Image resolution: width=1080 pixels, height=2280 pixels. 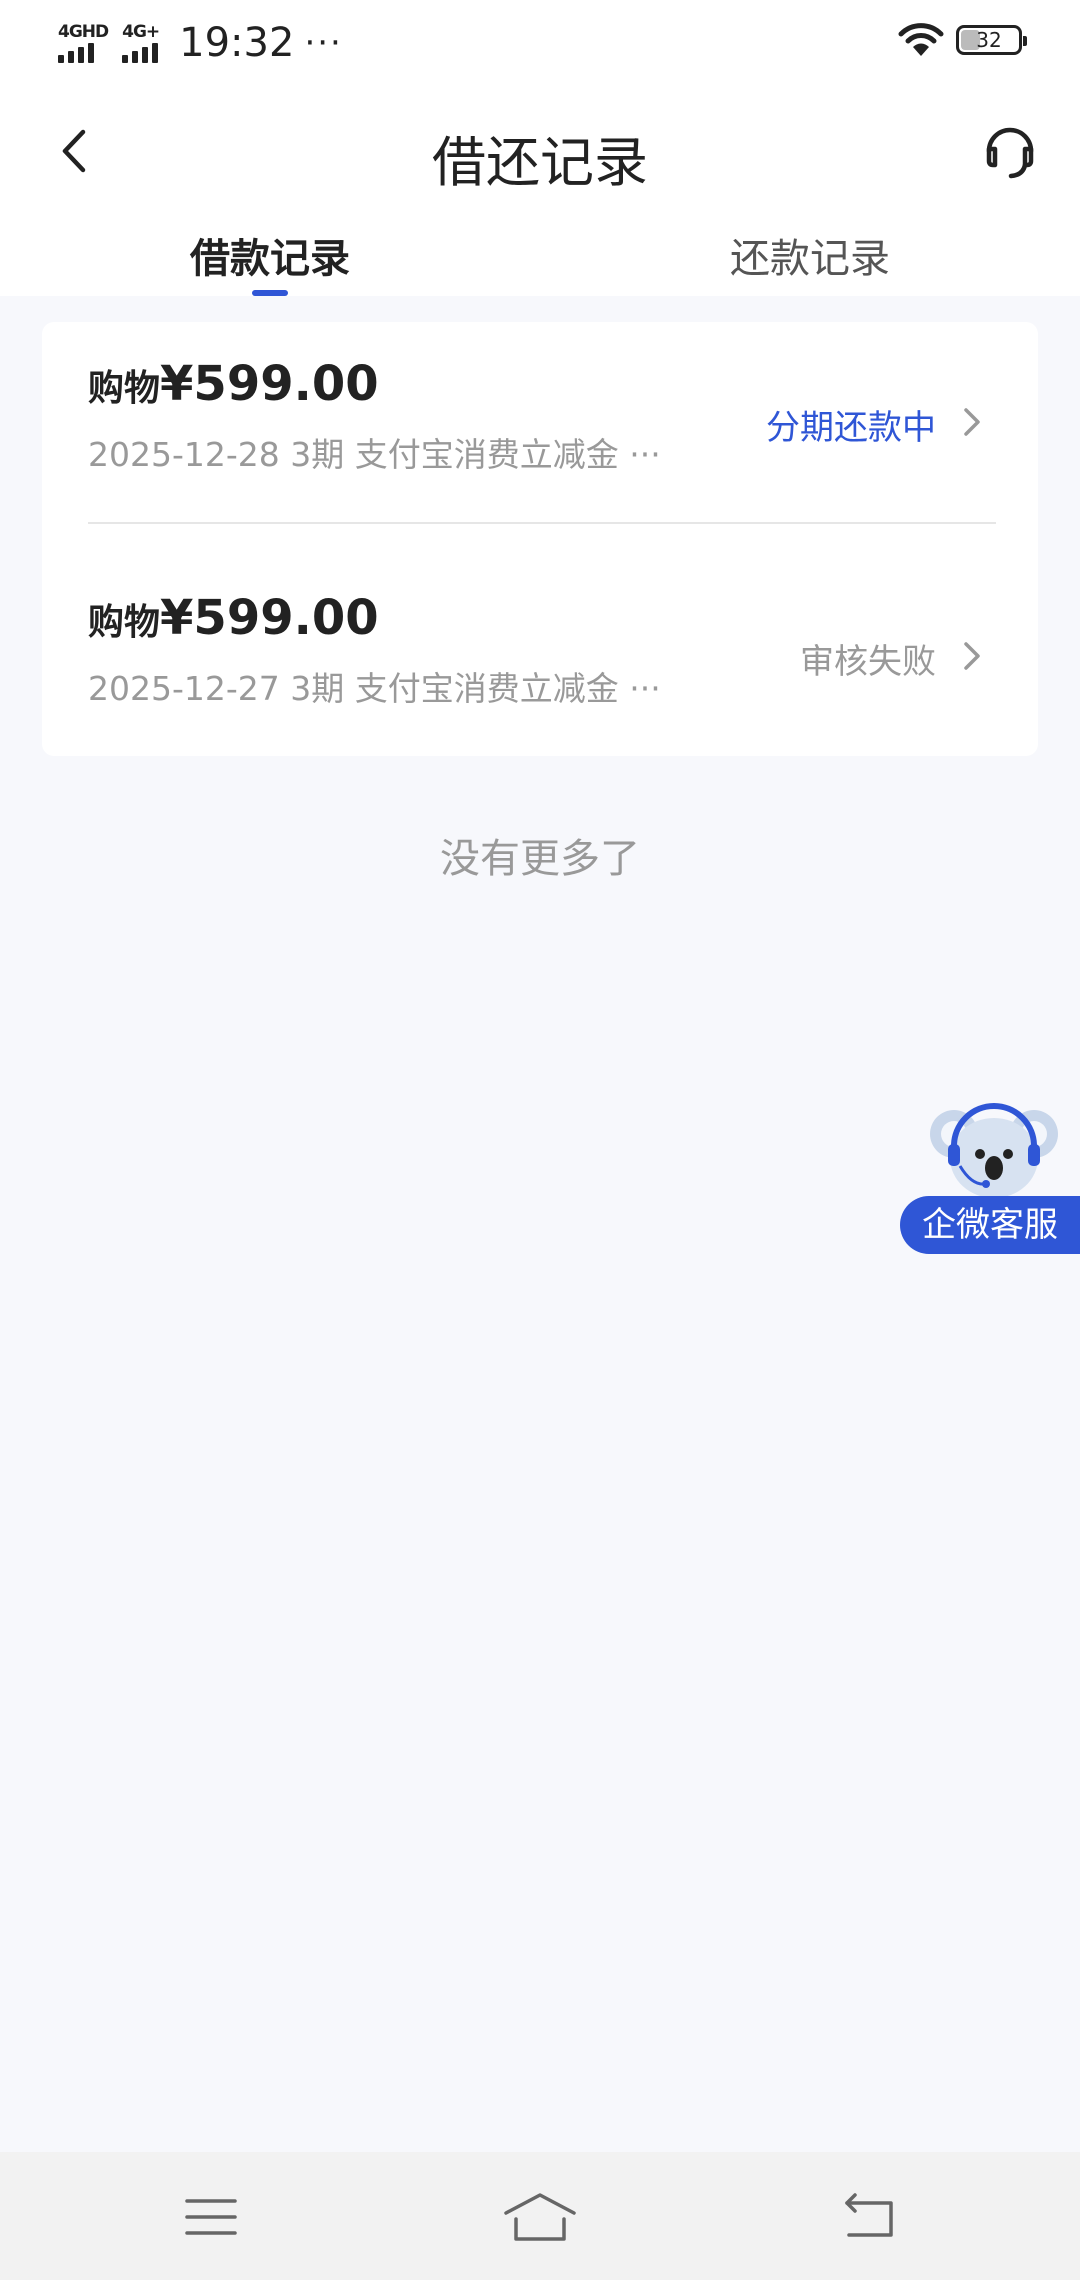 What do you see at coordinates (270, 256) in the screenshot?
I see `tab-borrow-records: 借款记录` at bounding box center [270, 256].